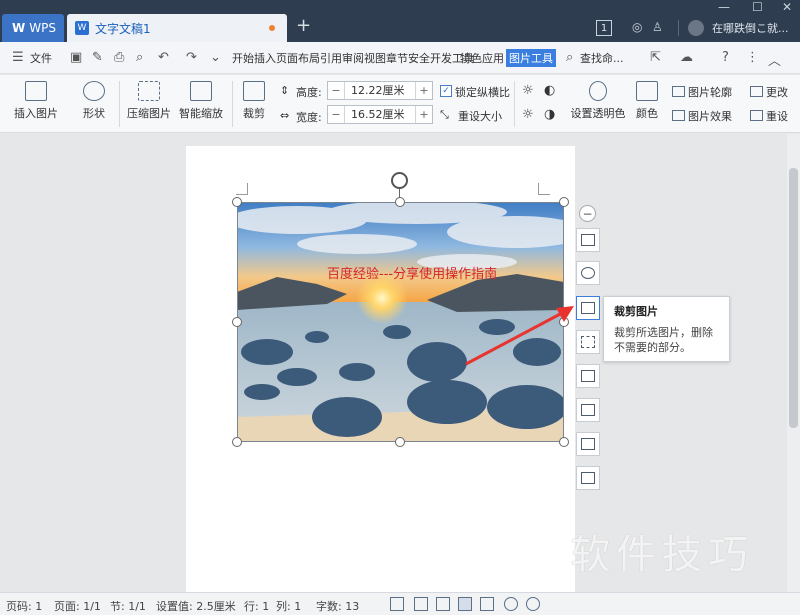 This screenshot has height=615, width=800. Describe the element at coordinates (528, 90) in the screenshot. I see `brightness-up-icon: ☼` at that location.